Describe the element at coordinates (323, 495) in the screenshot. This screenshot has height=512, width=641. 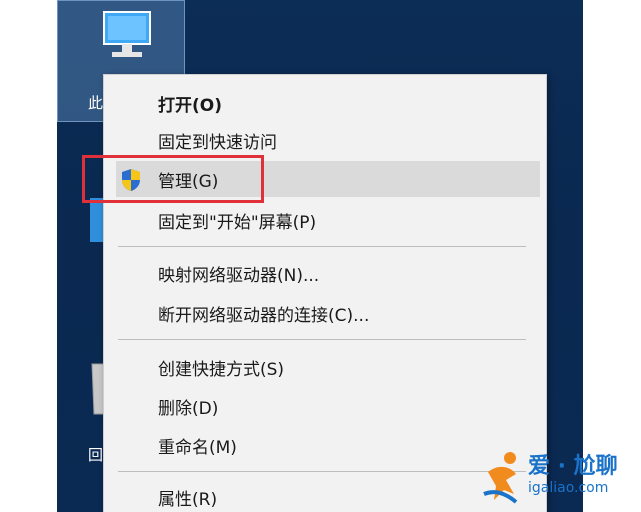
I see `menu-item-properties: 属性(R)` at that location.